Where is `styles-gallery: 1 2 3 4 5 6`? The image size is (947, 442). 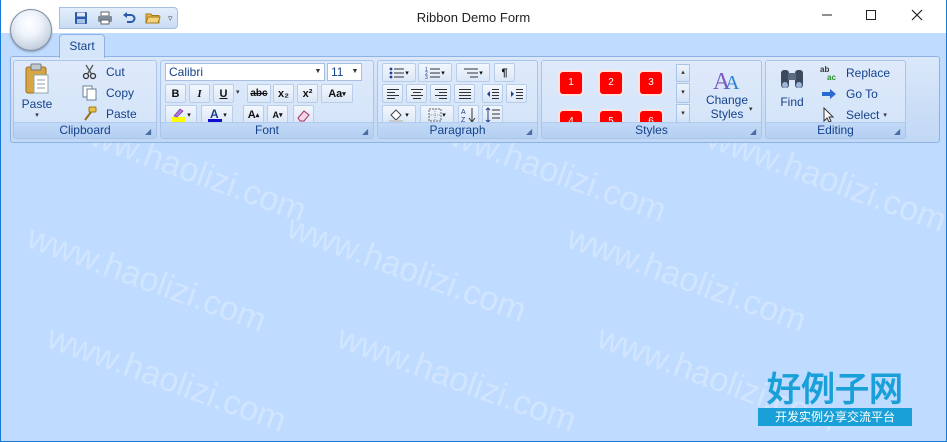 styles-gallery: 1 2 3 4 5 6 is located at coordinates (618, 93).